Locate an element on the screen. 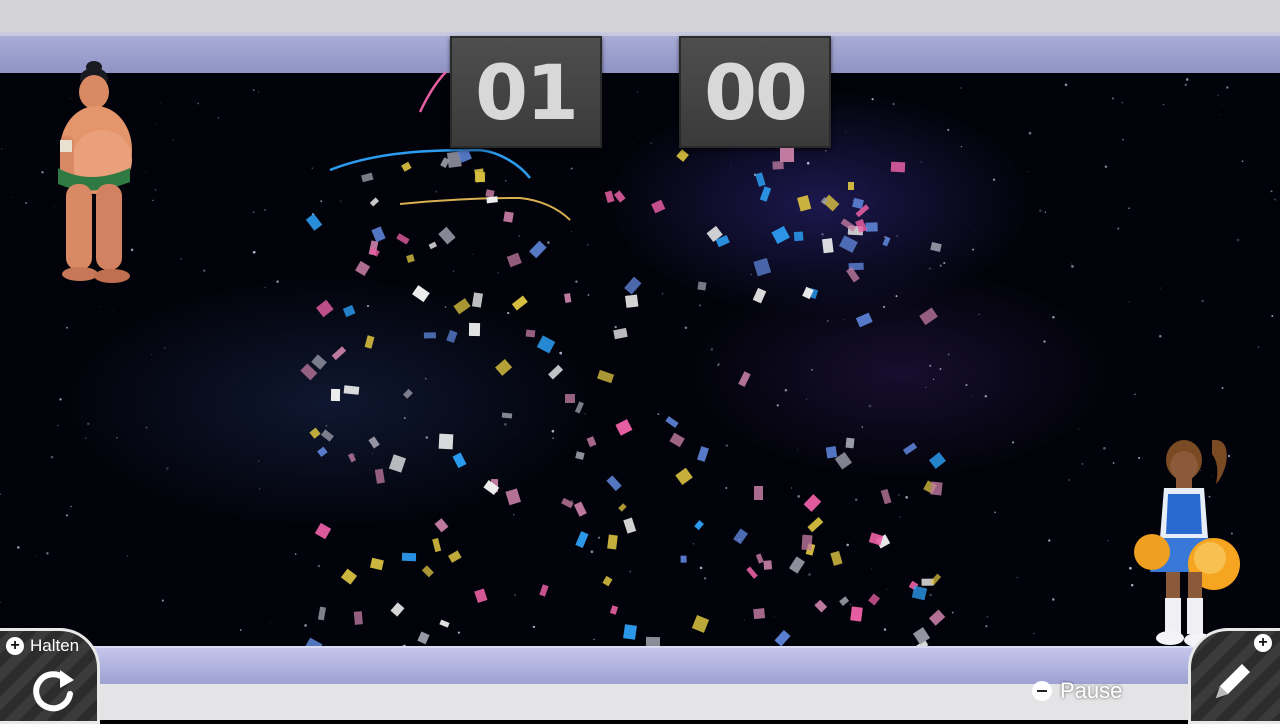 The image size is (1280, 724). right-score: 00 is located at coordinates (756, 92).